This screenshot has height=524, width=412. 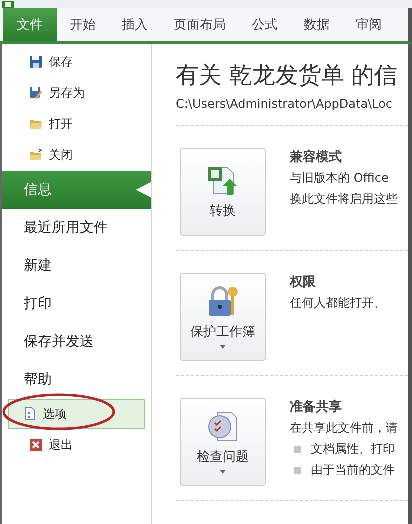 I want to click on action-button: 转换, so click(x=223, y=192).